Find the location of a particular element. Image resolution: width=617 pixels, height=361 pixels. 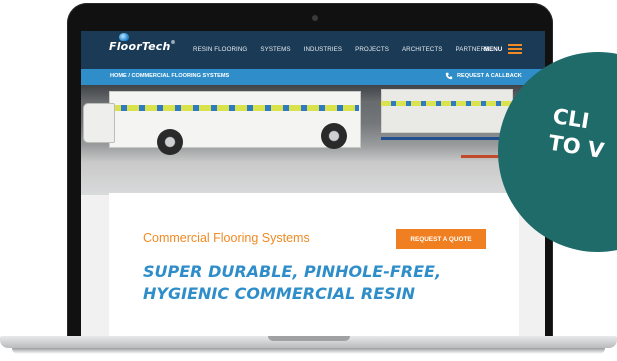

site-logo: FloorTech® is located at coordinates (142, 46).